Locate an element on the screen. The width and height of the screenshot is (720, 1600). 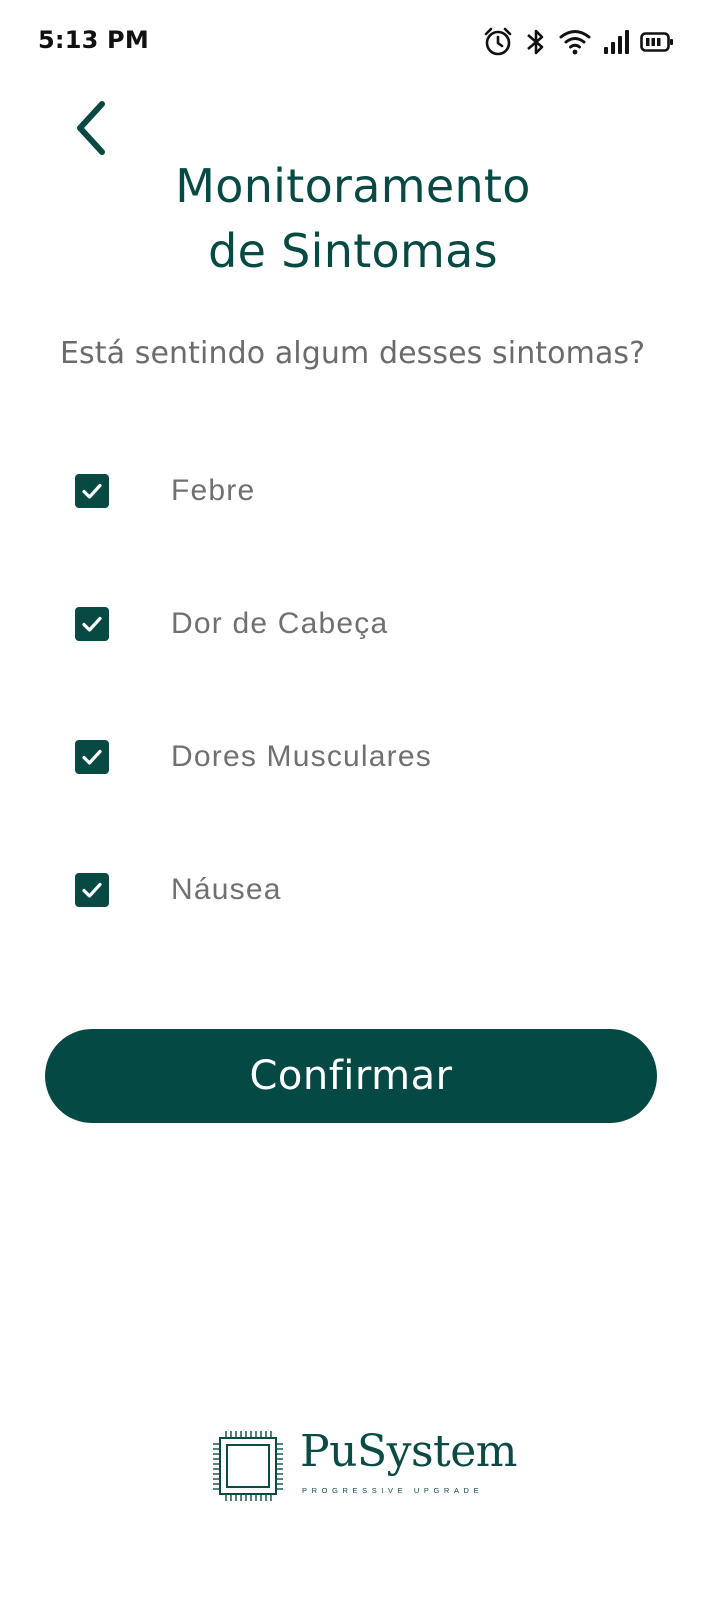
symptom-item-dor-de-cabeca: Dor de Cabeça is located at coordinates (360, 624).